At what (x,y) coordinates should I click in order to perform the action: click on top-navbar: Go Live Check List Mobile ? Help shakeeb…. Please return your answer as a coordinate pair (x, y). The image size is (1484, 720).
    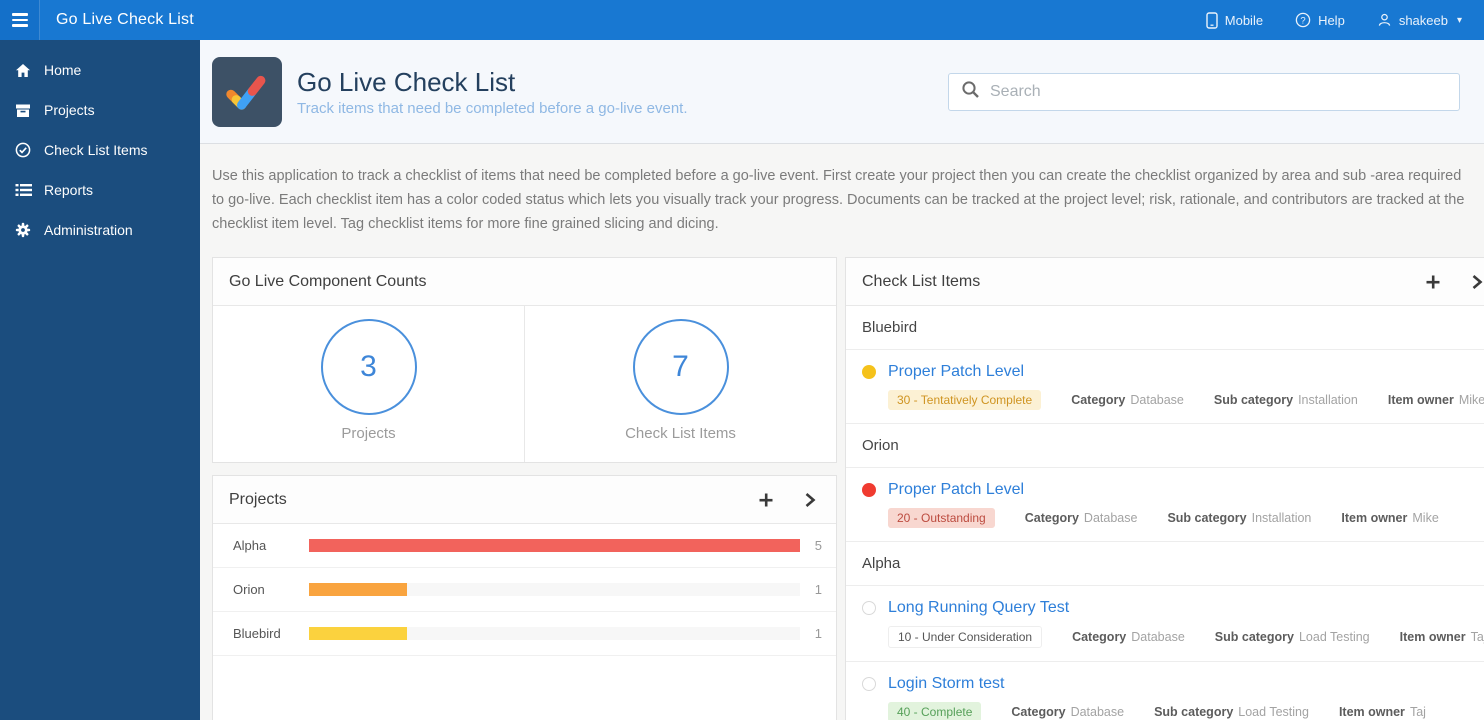
    Looking at the image, I should click on (742, 20).